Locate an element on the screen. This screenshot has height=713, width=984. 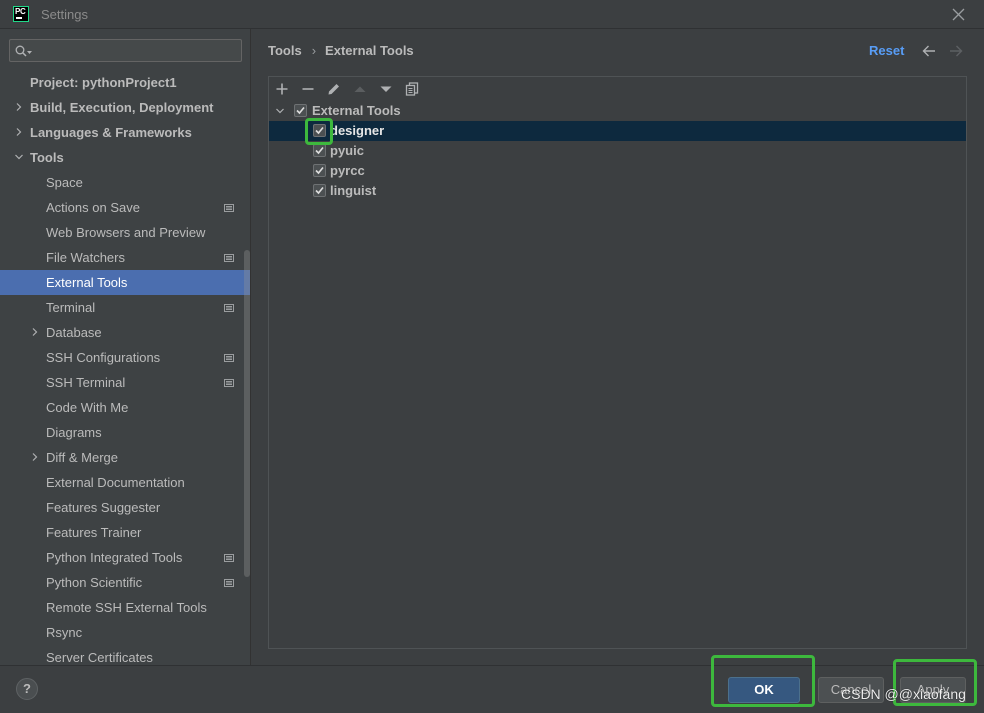
tree-item-label: pyuic is located at coordinates (347, 150).